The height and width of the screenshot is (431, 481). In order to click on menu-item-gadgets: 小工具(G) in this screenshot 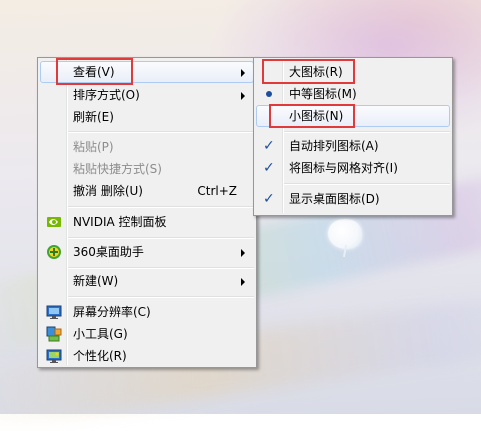, I will do `click(147, 334)`.